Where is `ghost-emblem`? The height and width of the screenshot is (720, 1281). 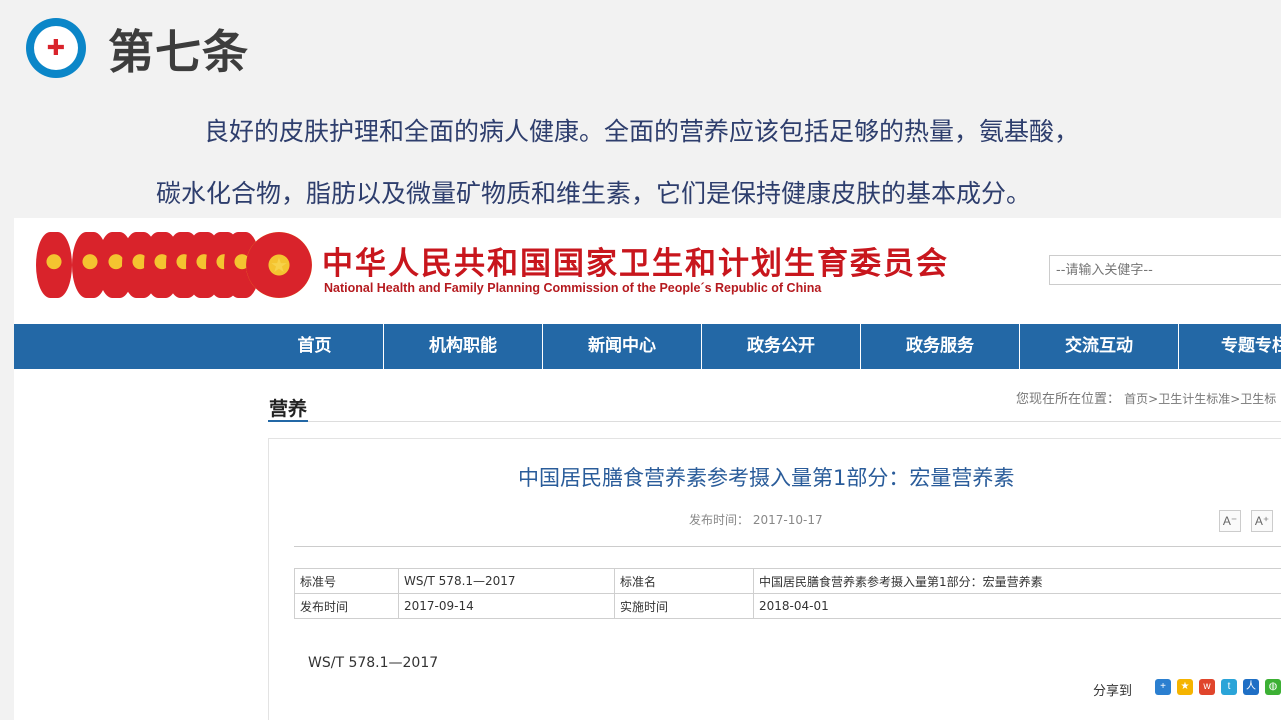 ghost-emblem is located at coordinates (54, 265).